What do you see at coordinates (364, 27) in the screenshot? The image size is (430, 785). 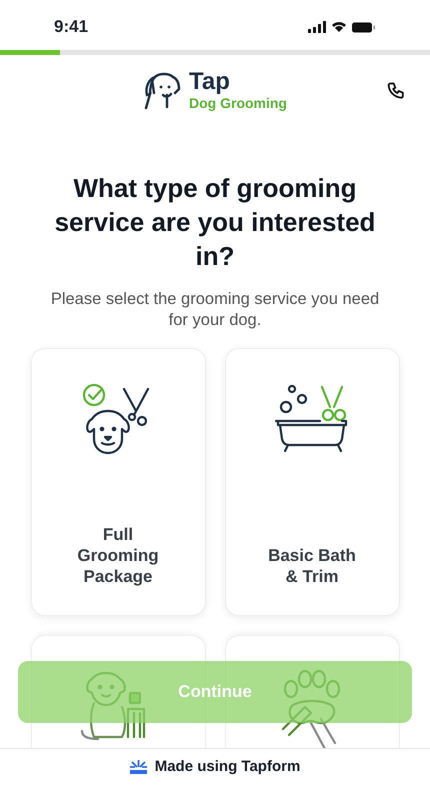 I see `battery-icon` at bounding box center [364, 27].